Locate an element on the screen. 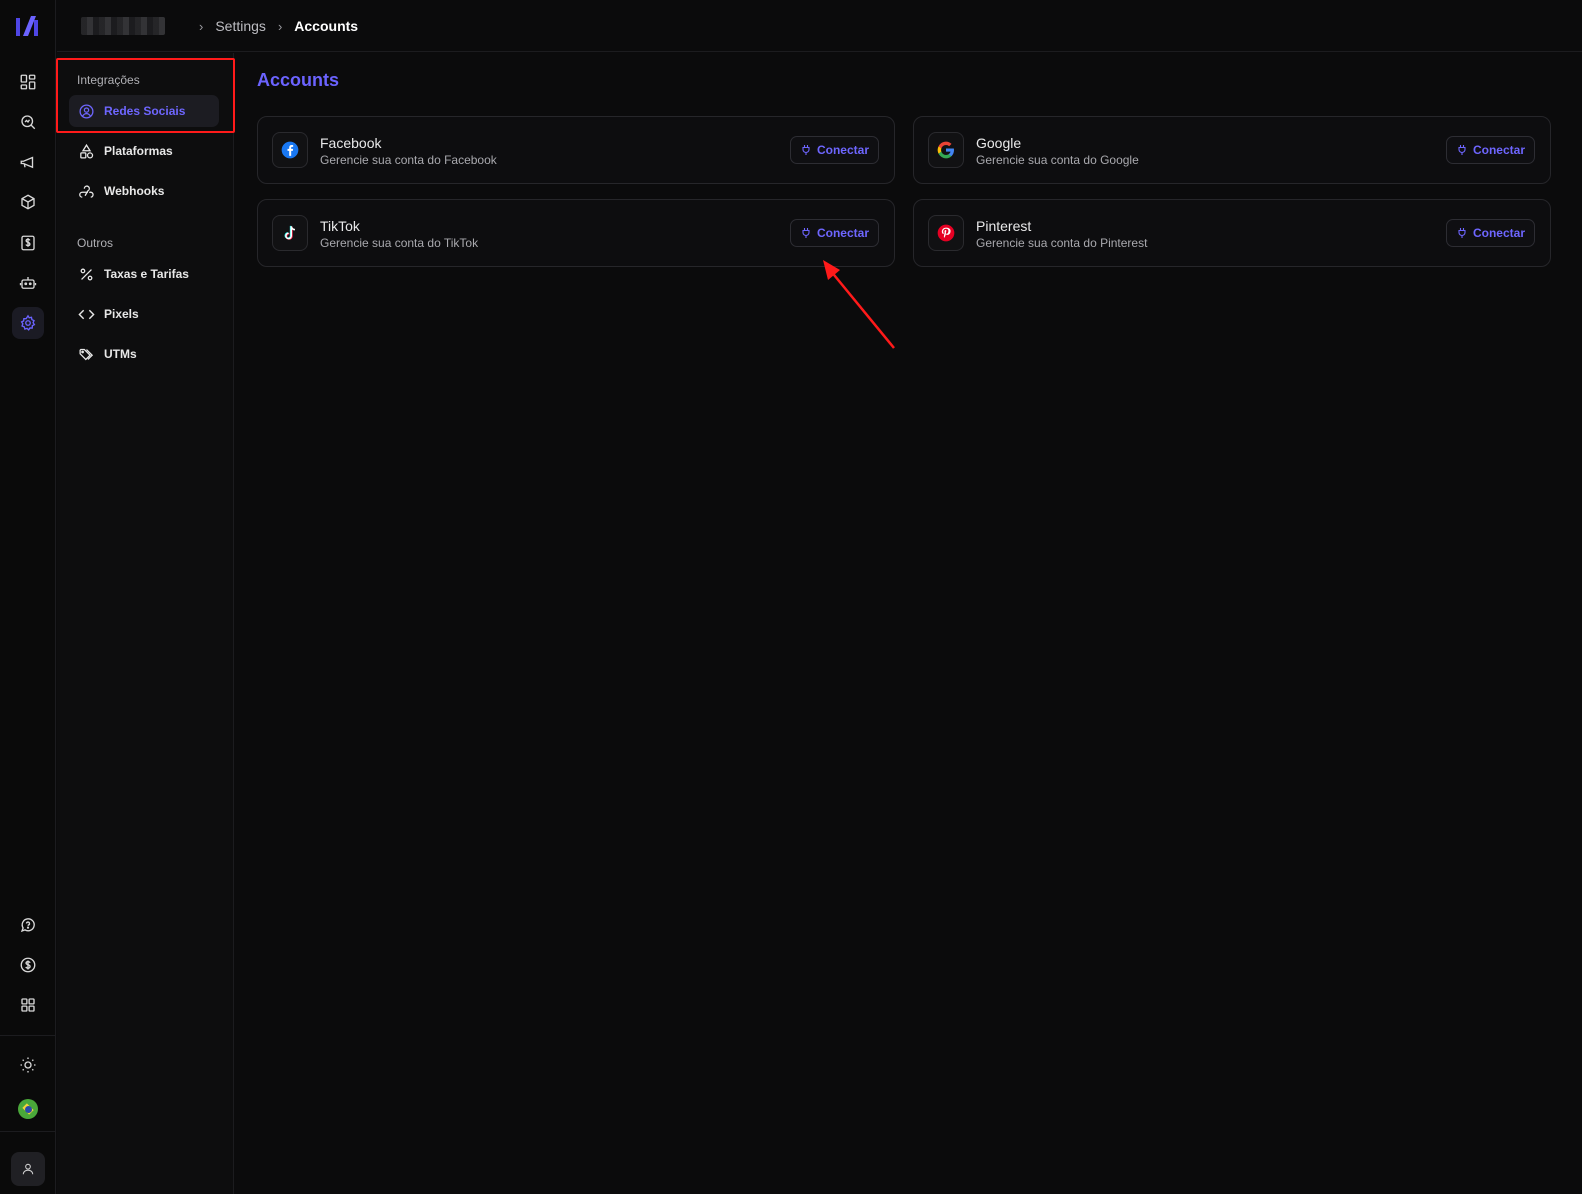 The width and height of the screenshot is (1582, 1194). sidebar-item-taxas-e-tarifas: Taxas e Tarifas is located at coordinates (144, 274).